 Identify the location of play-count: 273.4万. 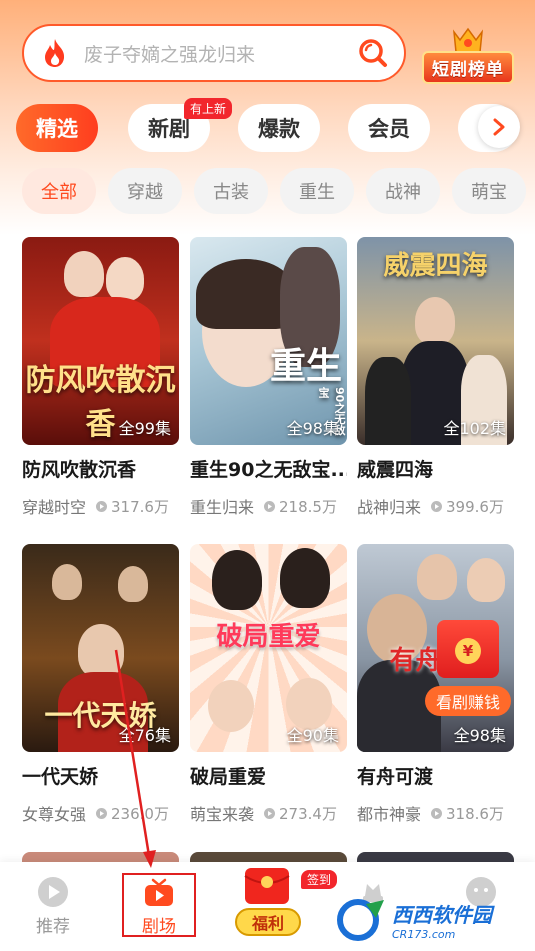
(308, 813).